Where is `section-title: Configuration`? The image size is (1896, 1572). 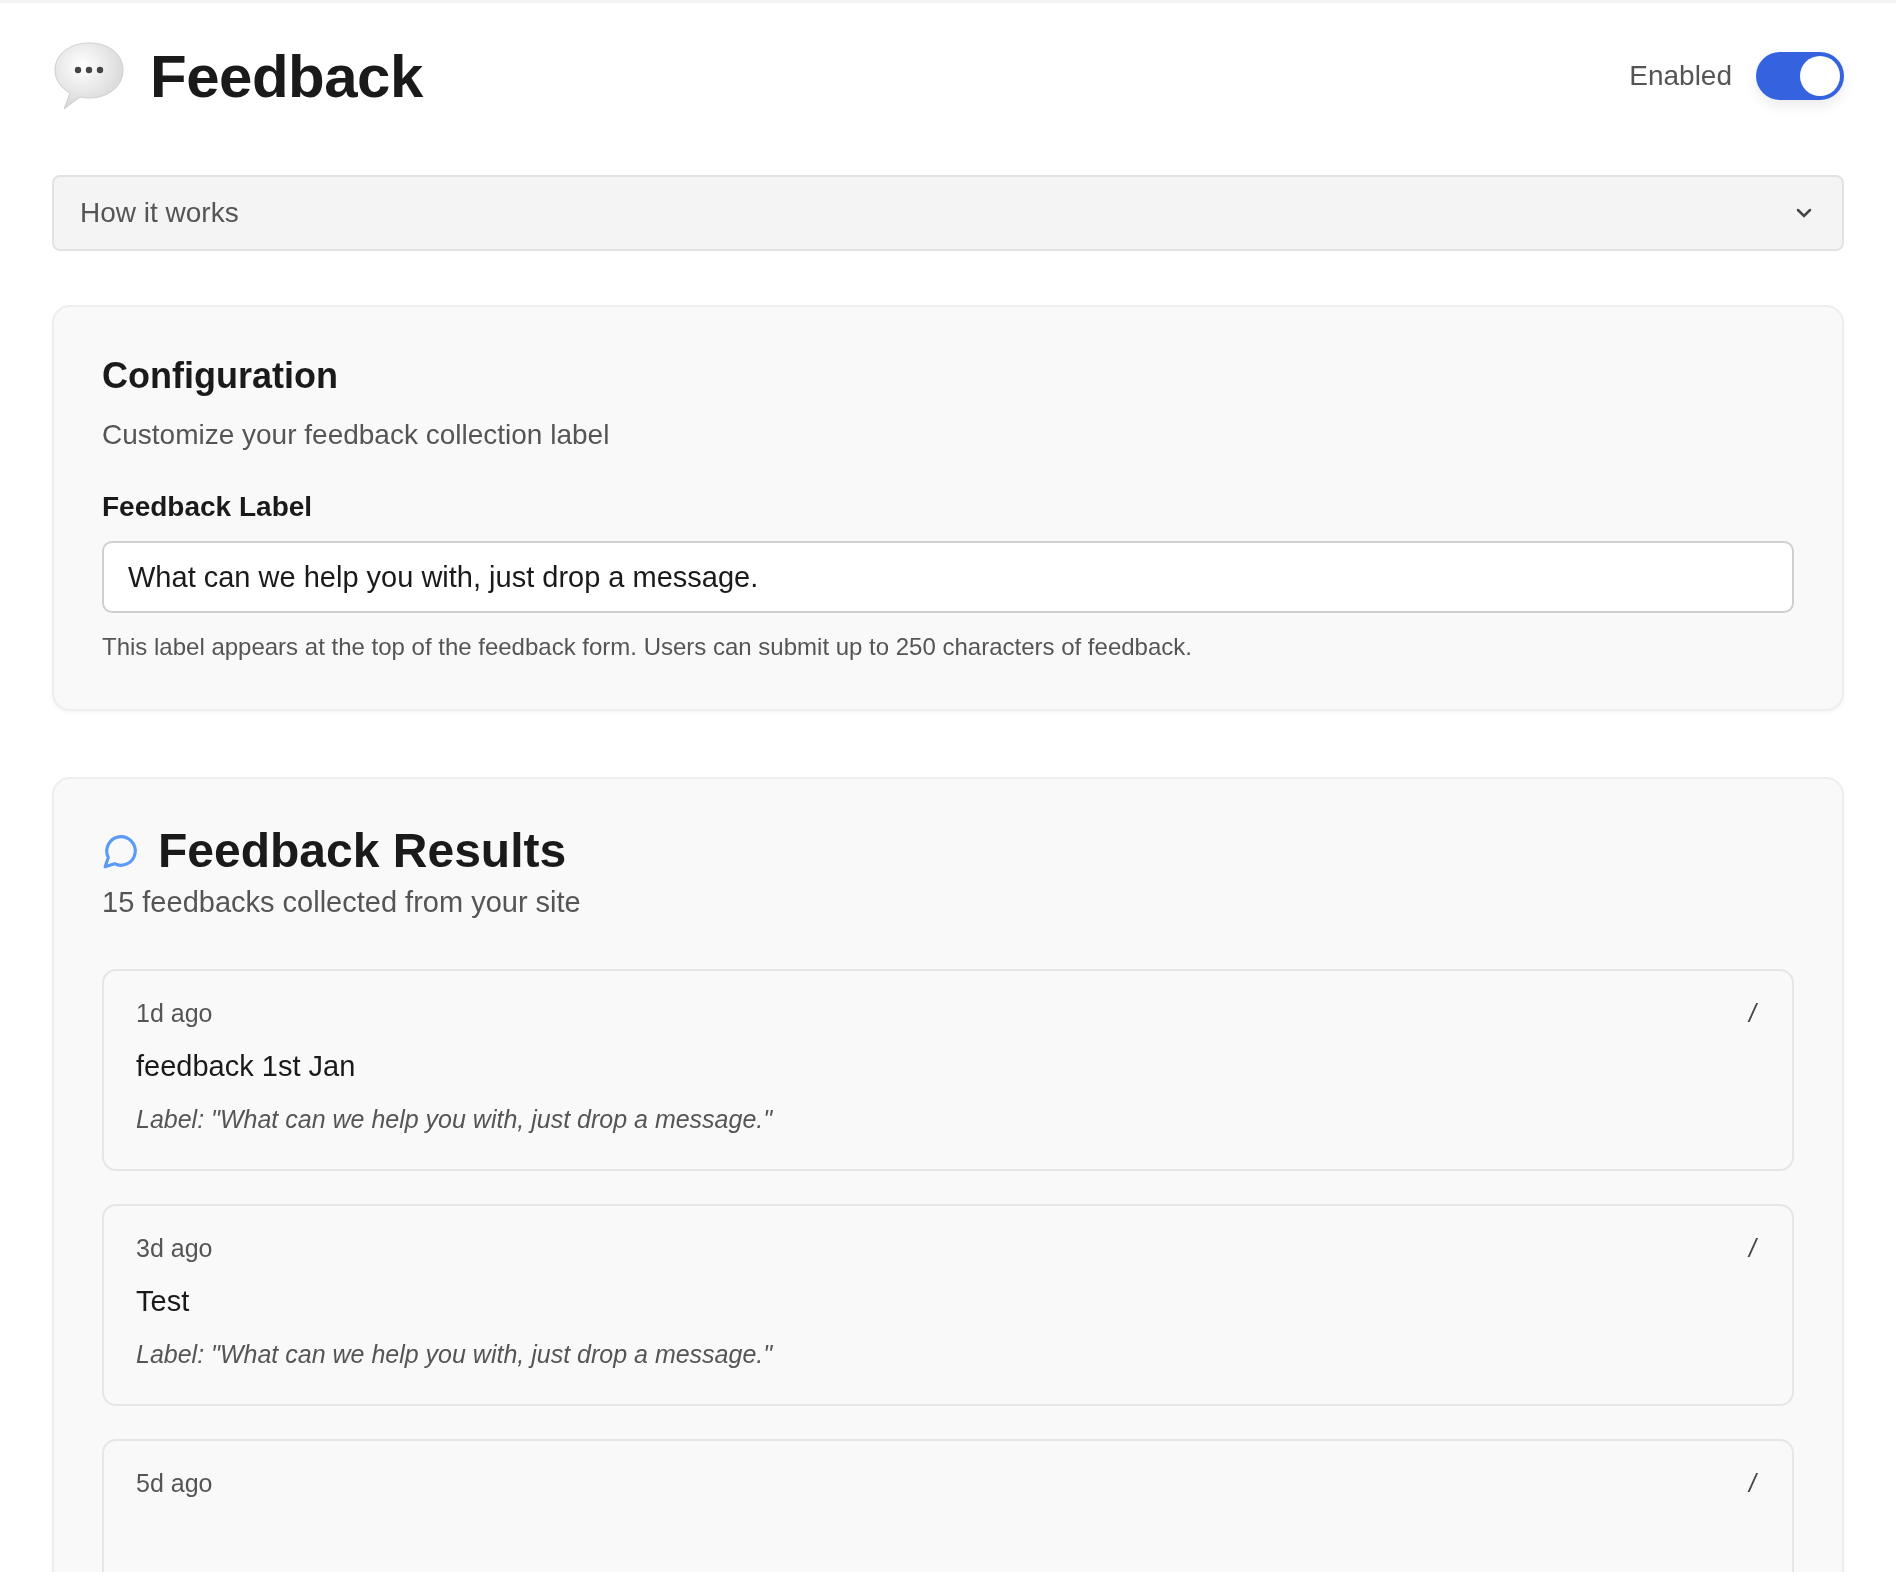 section-title: Configuration is located at coordinates (220, 376).